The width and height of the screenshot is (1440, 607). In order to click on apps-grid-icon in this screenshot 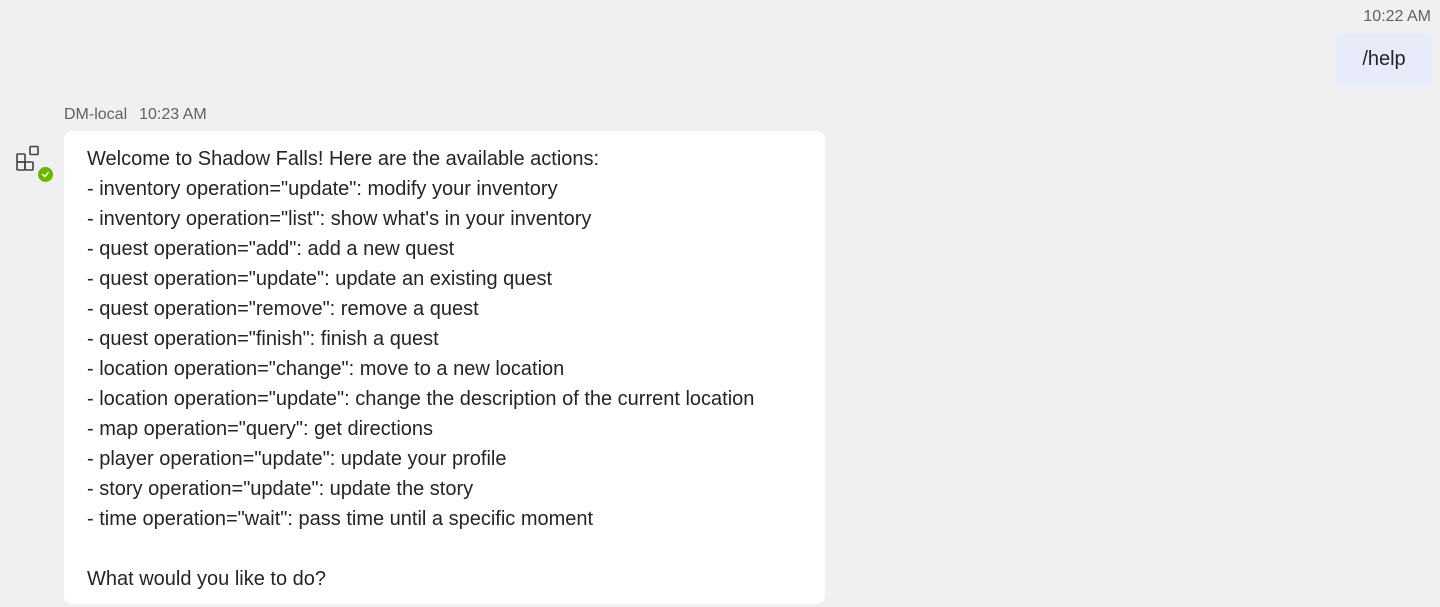, I will do `click(27, 158)`.